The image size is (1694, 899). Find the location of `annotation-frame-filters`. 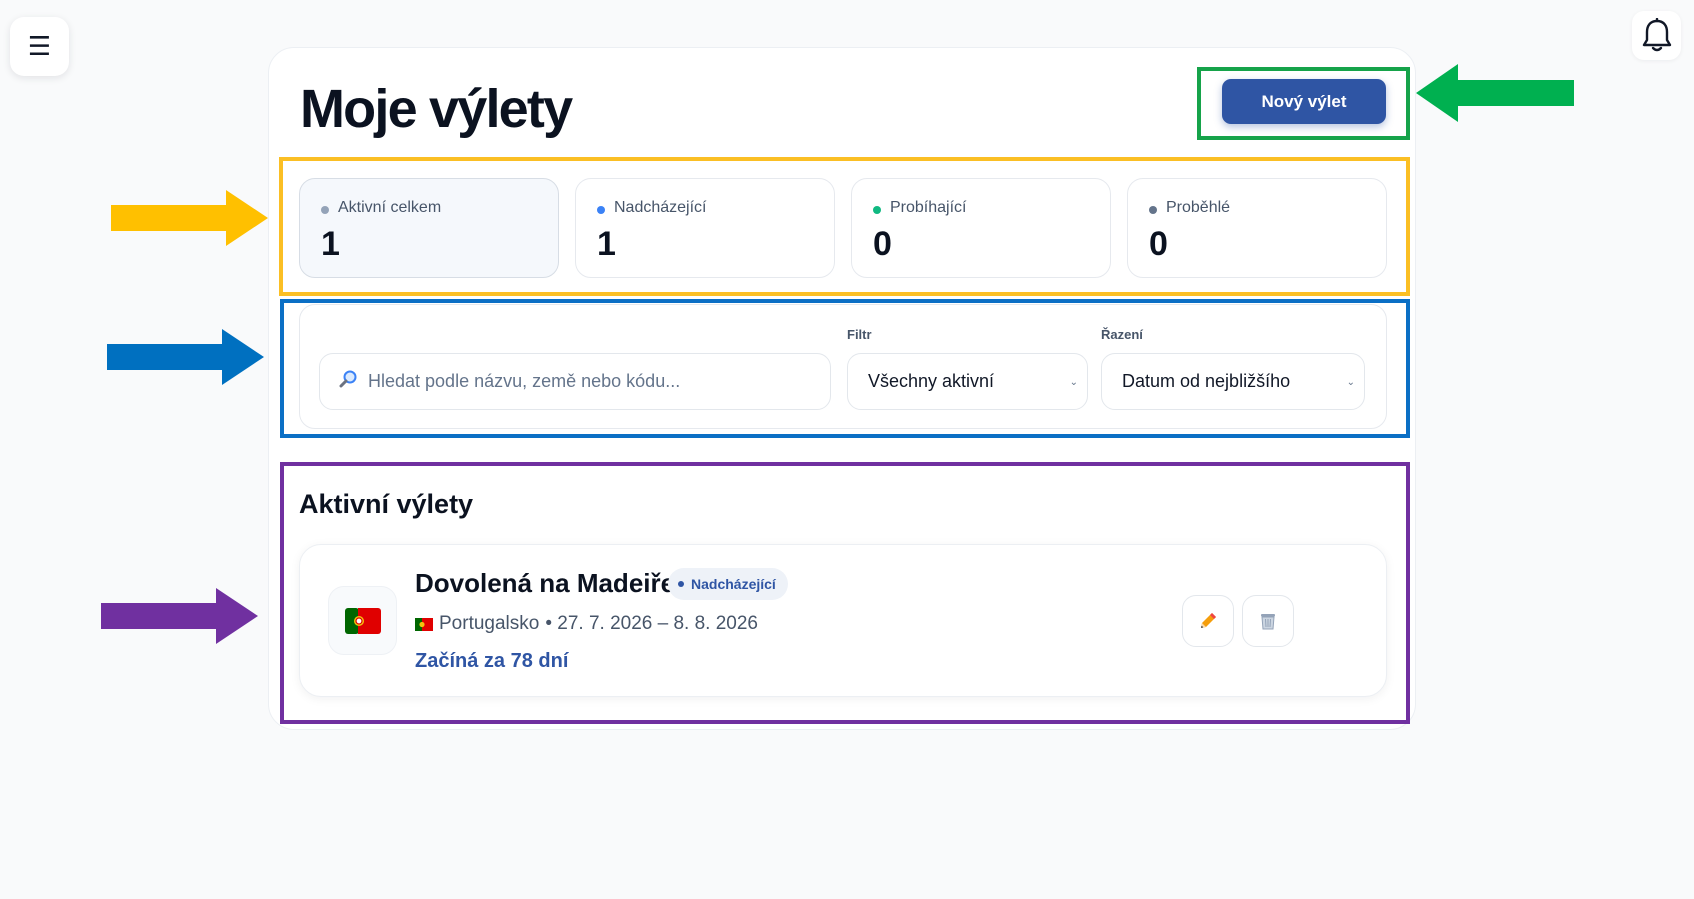

annotation-frame-filters is located at coordinates (845, 368).